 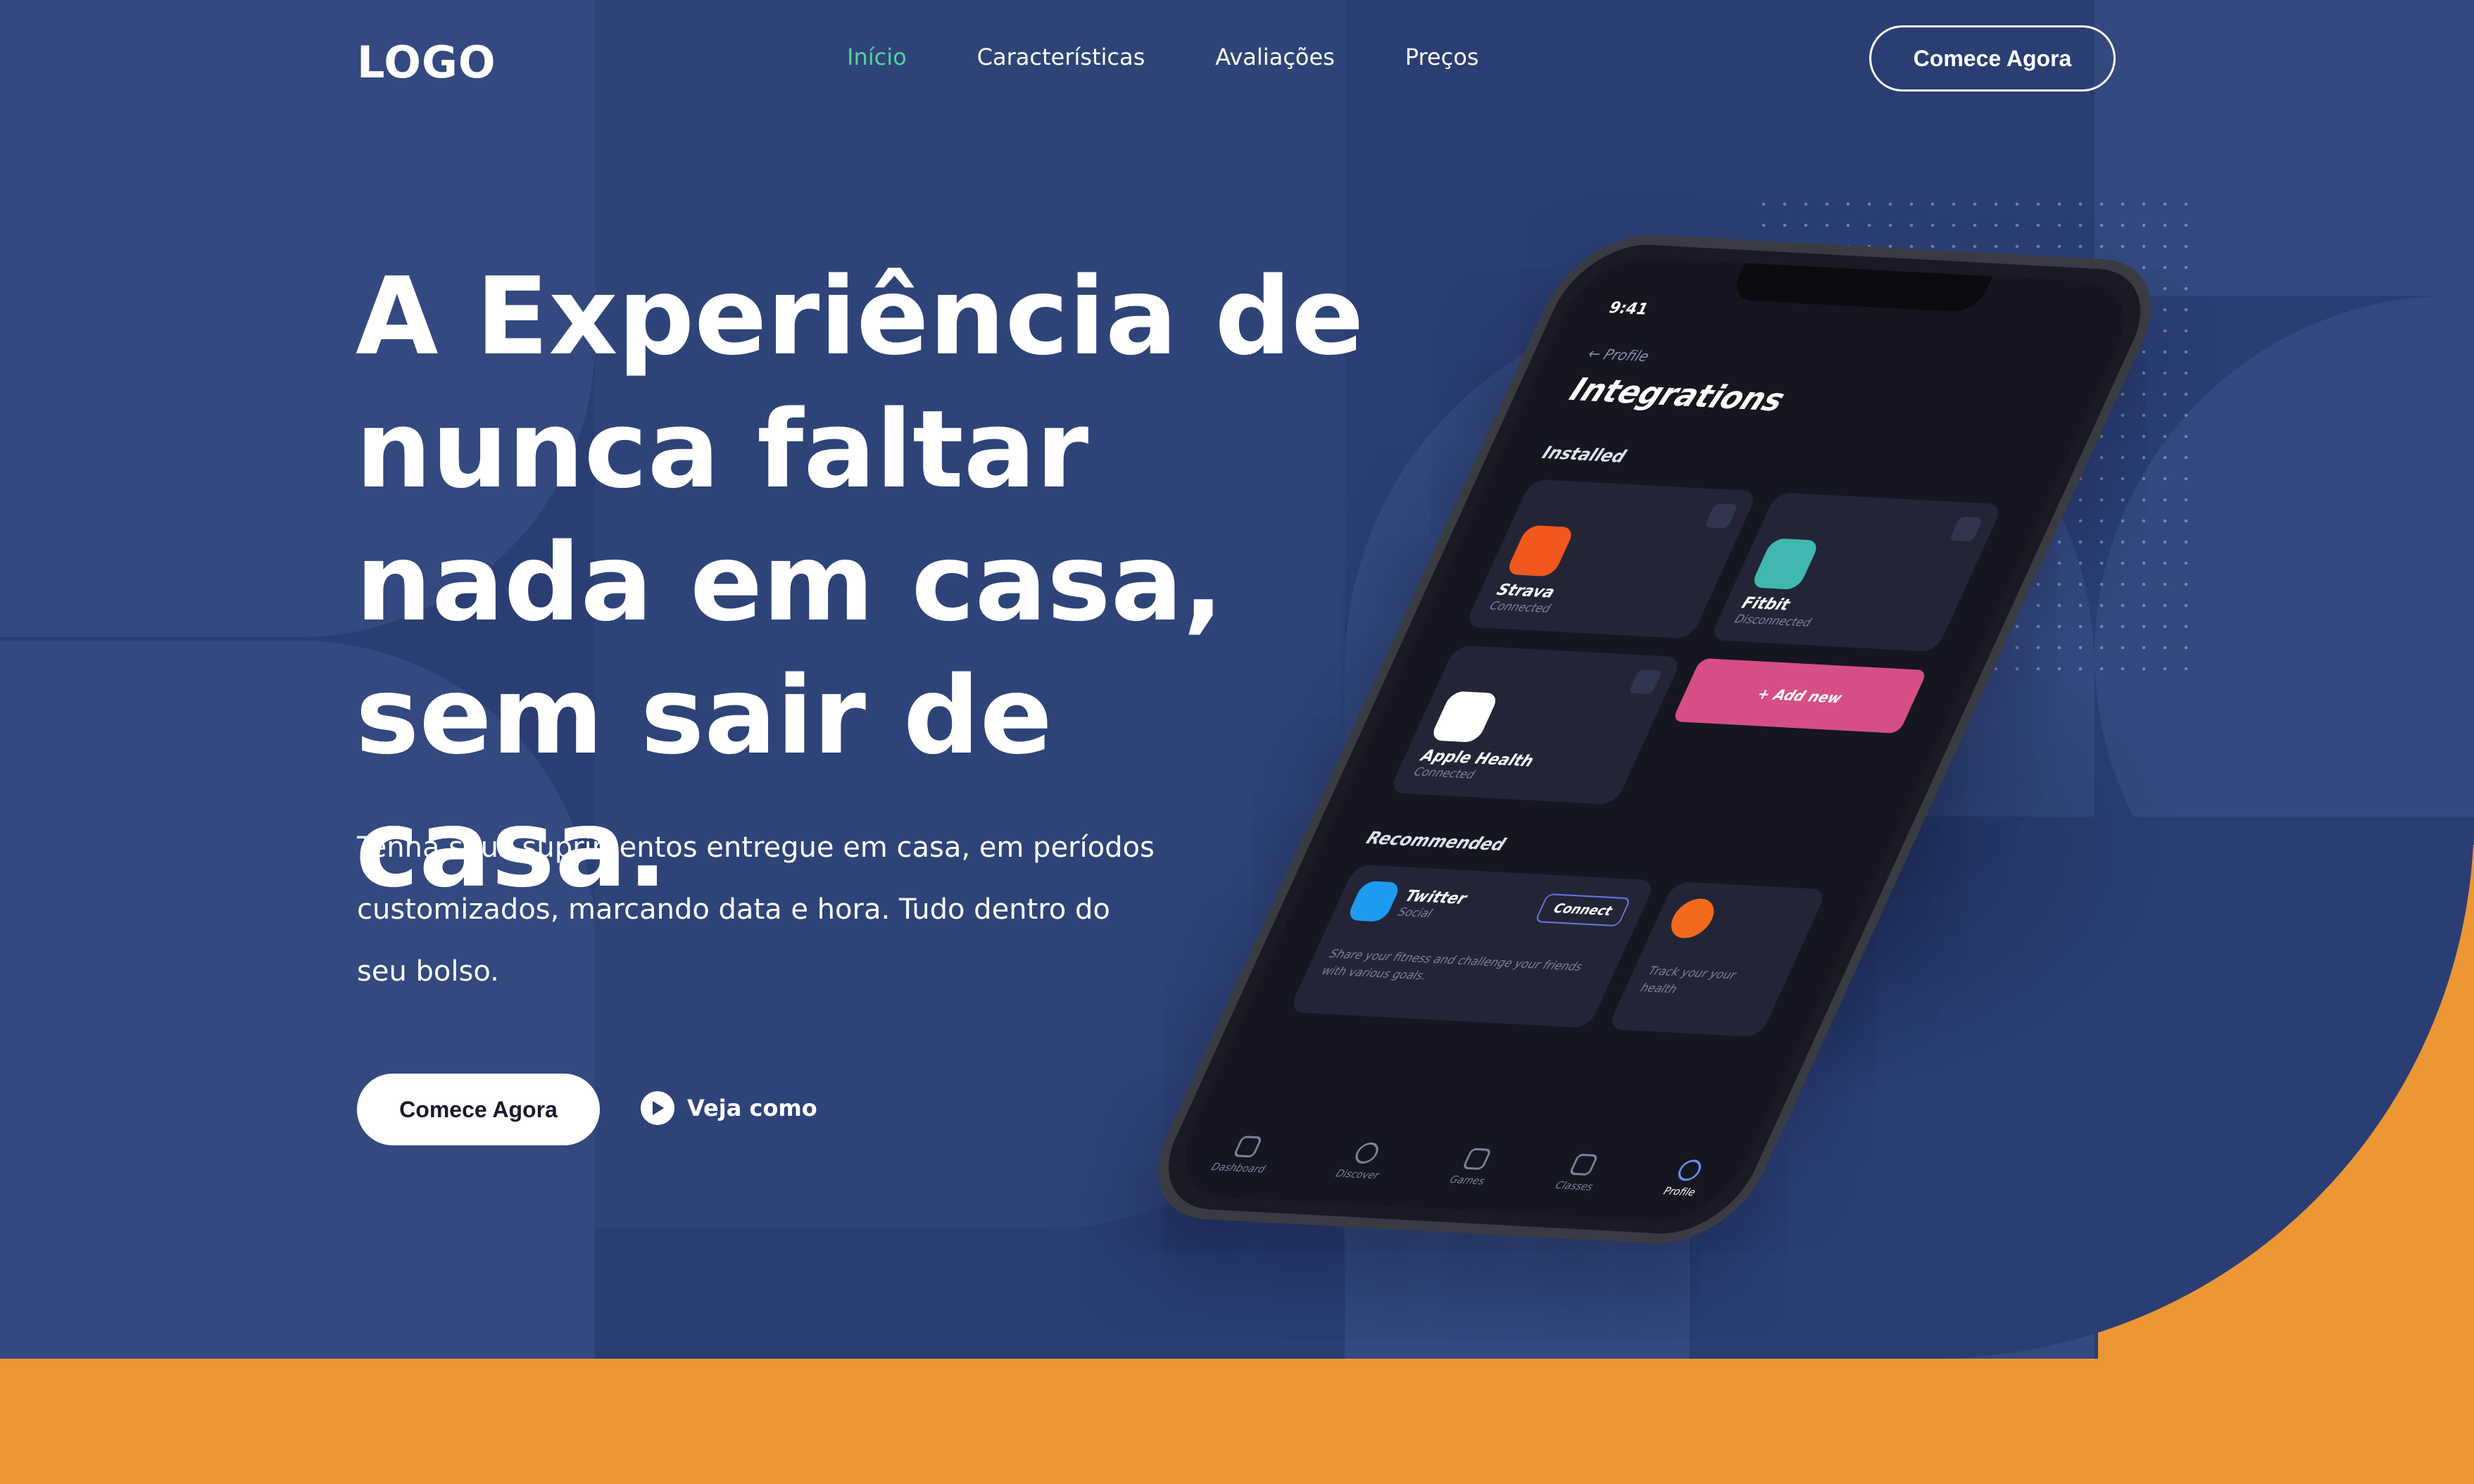 What do you see at coordinates (1162, 57) in the screenshot?
I see `main-nav: Início Características Avaliações Preços` at bounding box center [1162, 57].